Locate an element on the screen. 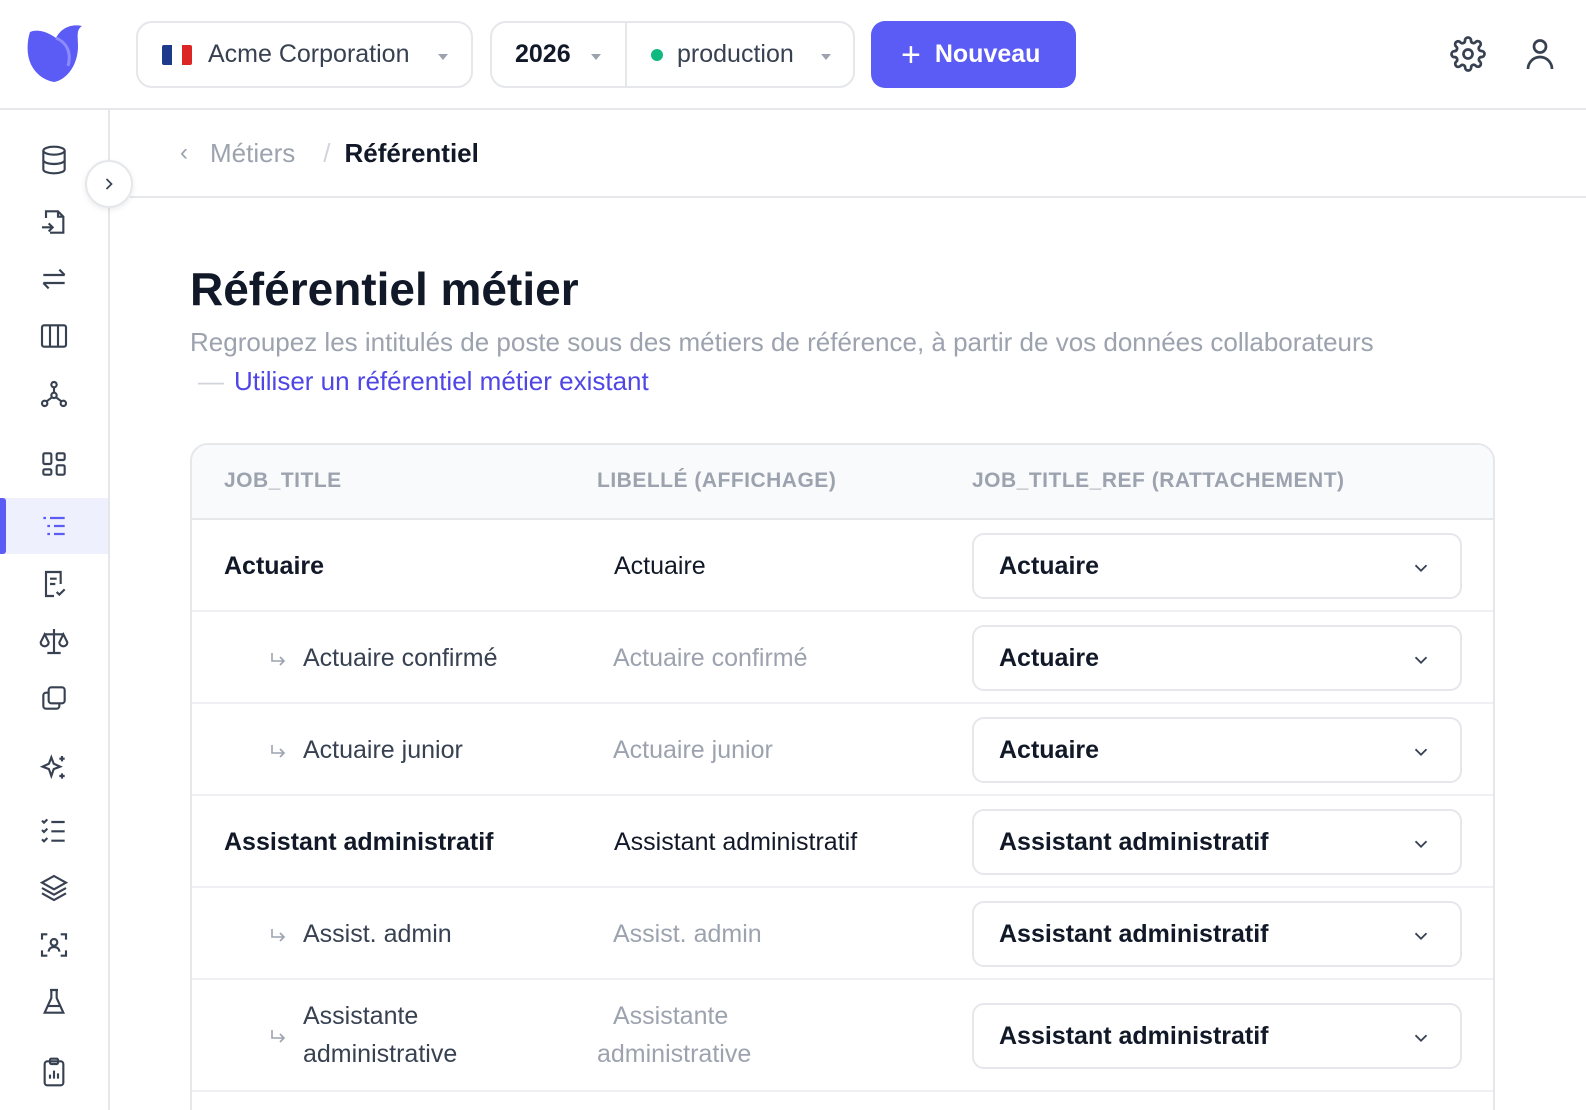 This screenshot has width=1586, height=1110. use-existing-referential-link: Utiliser un référentiel métier existant is located at coordinates (441, 381).